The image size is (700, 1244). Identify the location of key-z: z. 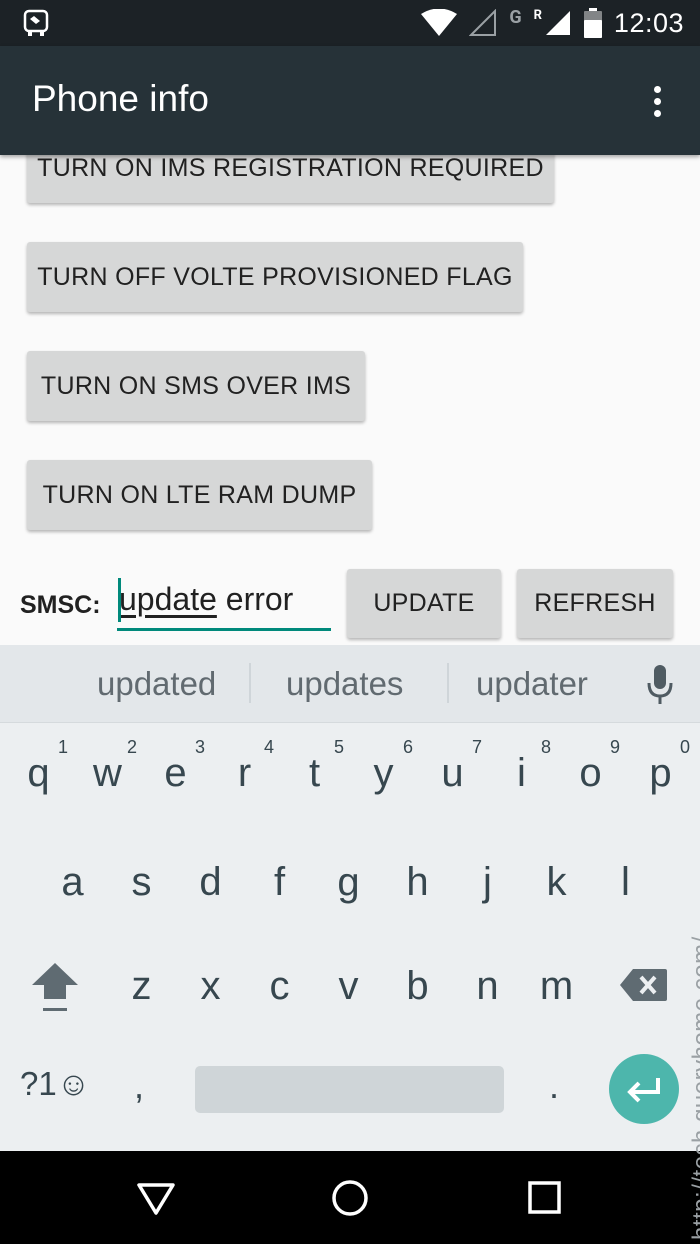
(141, 990).